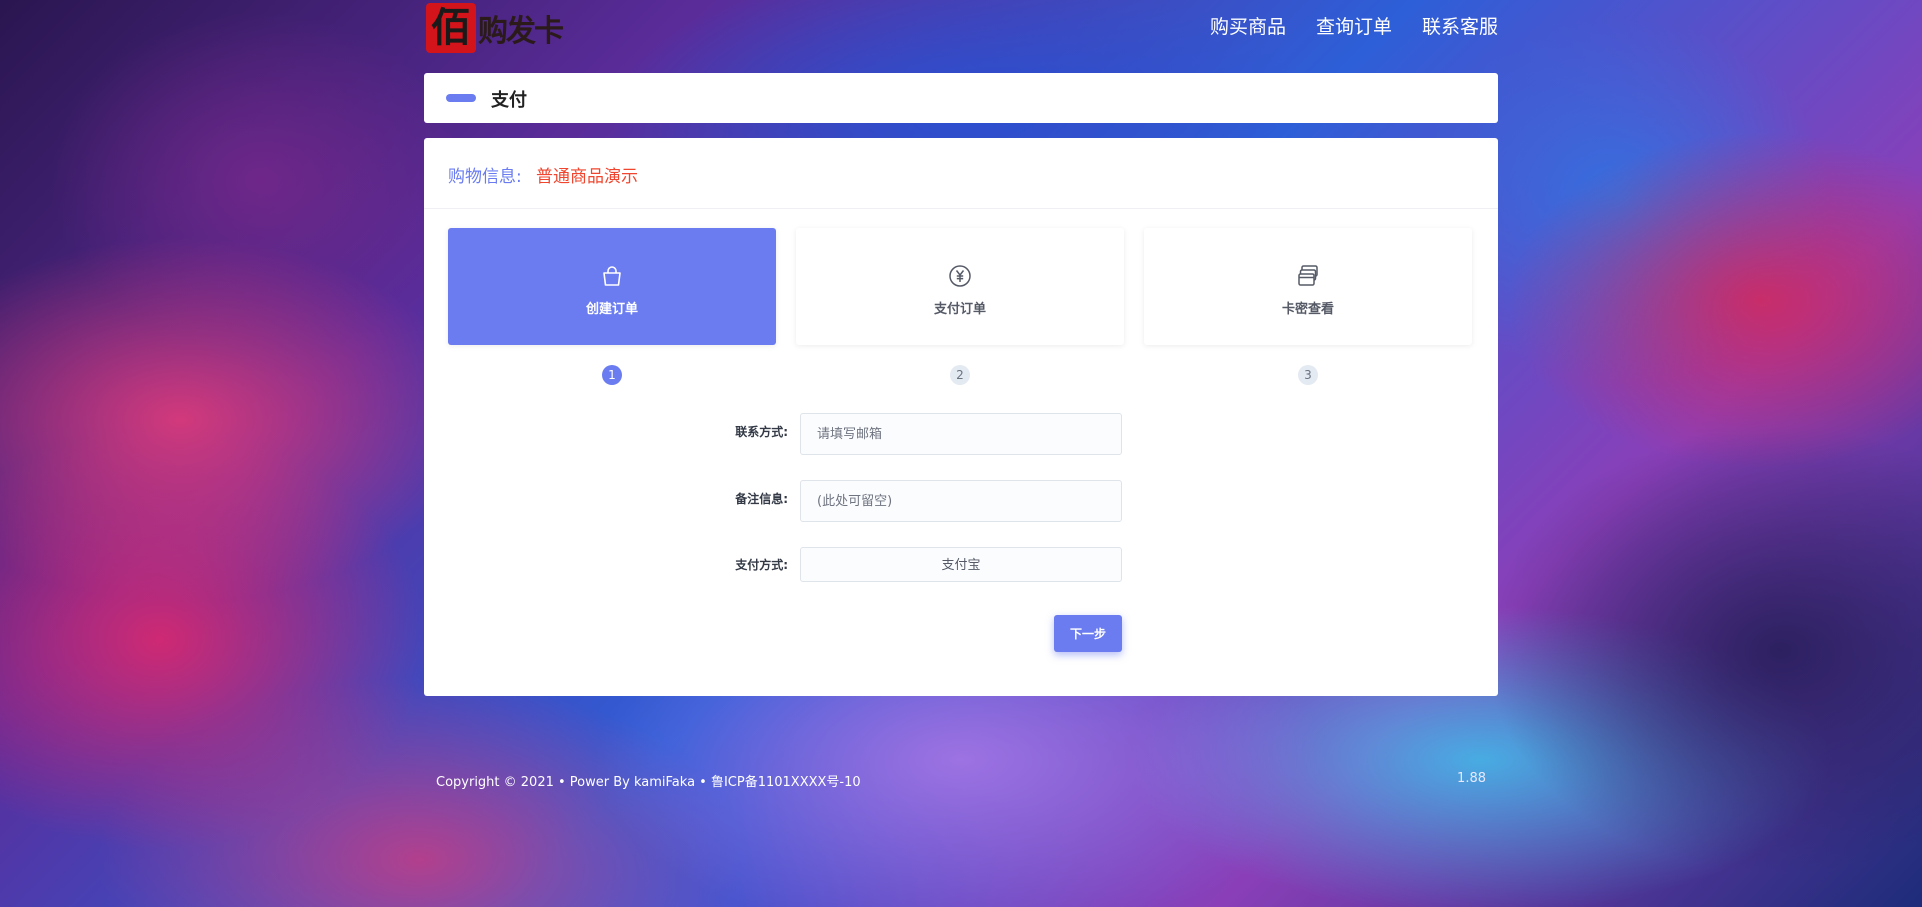  What do you see at coordinates (1460, 25) in the screenshot?
I see `nav-contact-support: 联系客服` at bounding box center [1460, 25].